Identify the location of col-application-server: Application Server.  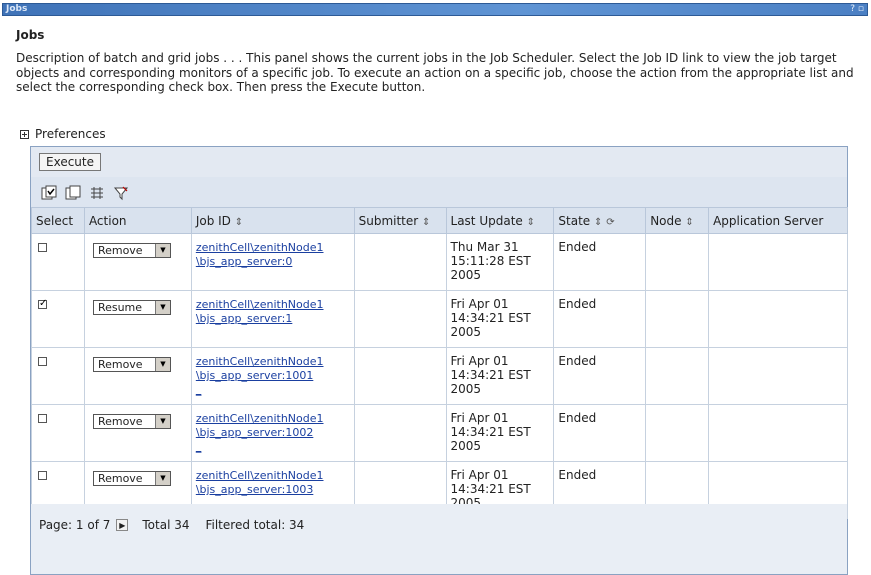
(778, 220).